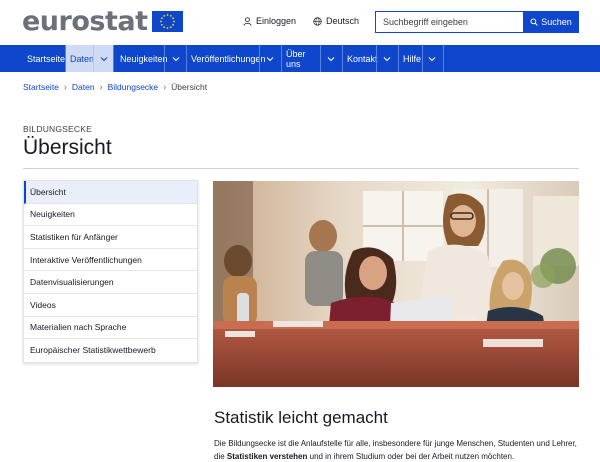  Describe the element at coordinates (110, 192) in the screenshot. I see `side-item-uebersicht: Übersicht` at that location.